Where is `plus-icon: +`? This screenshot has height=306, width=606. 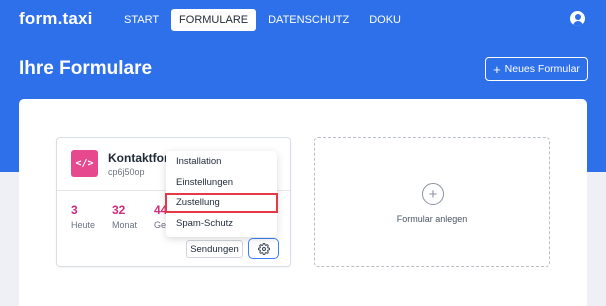
plus-icon: + is located at coordinates (497, 69).